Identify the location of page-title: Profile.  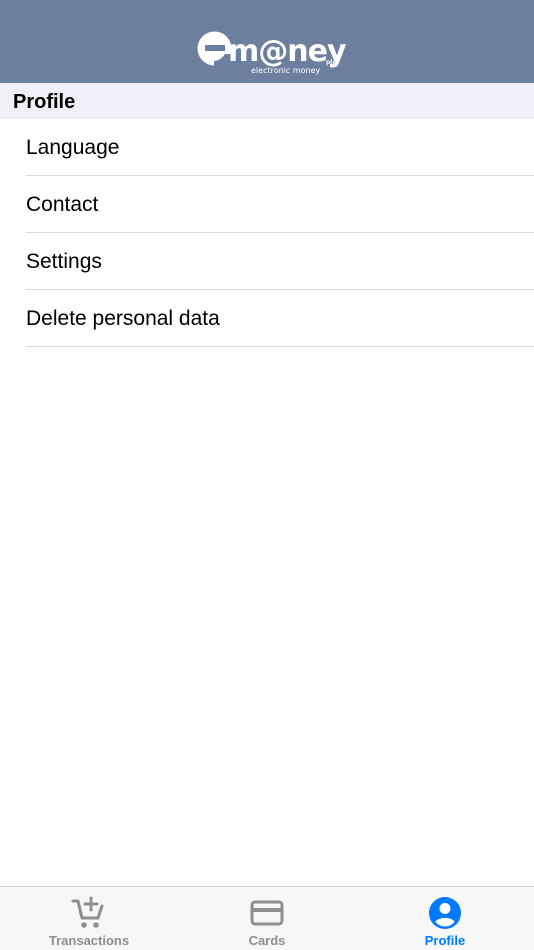
(44, 102).